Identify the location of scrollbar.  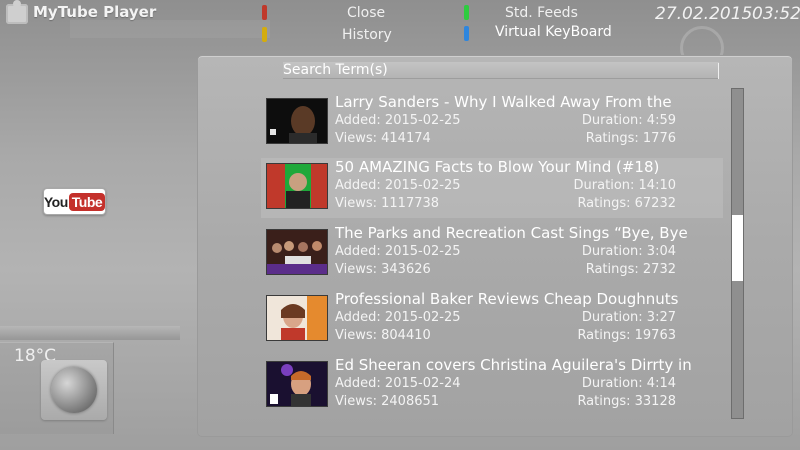
(737, 253).